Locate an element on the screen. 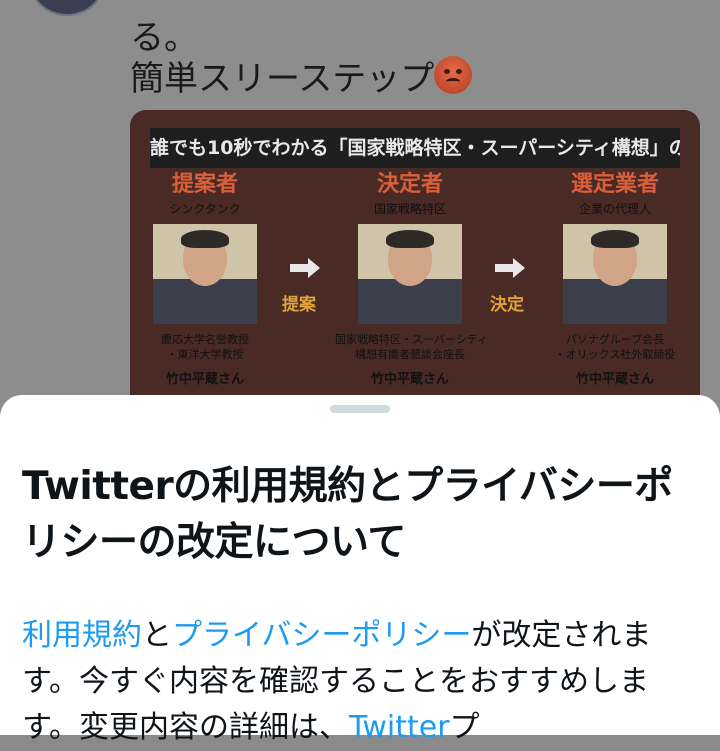 This screenshot has width=720, height=751. proposer-column: 提案者 シンクタンク 慶応大学名誉教授 ・東洋大学教授 竹中平蔵さん is located at coordinates (205, 278).